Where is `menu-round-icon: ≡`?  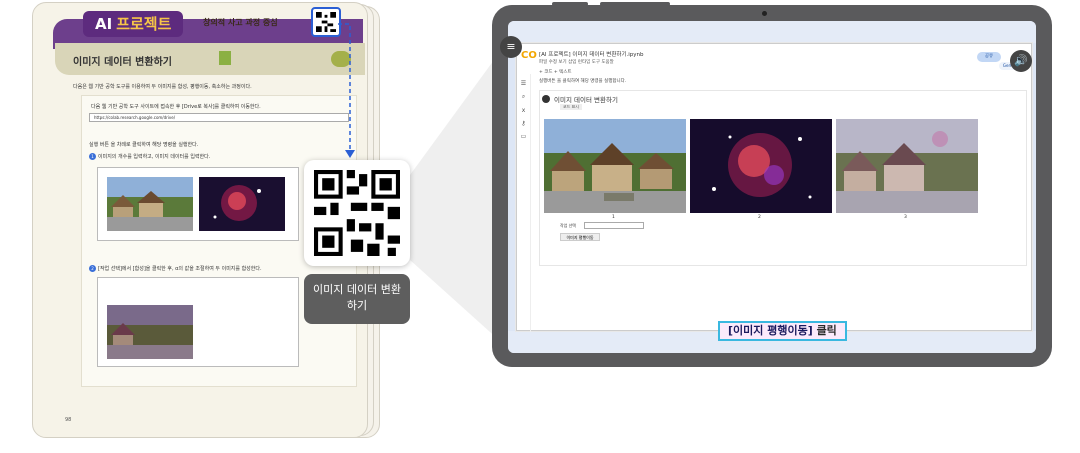 menu-round-icon: ≡ is located at coordinates (511, 47).